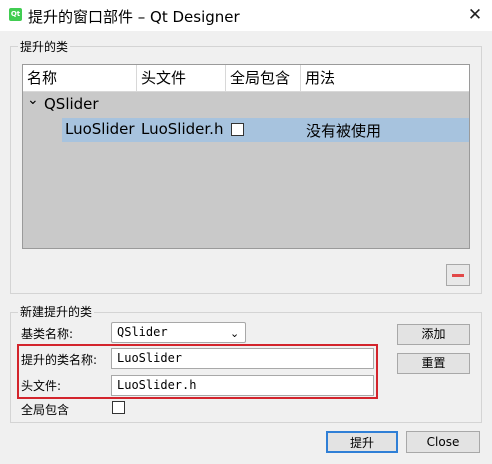  I want to click on minus-icon, so click(458, 275).